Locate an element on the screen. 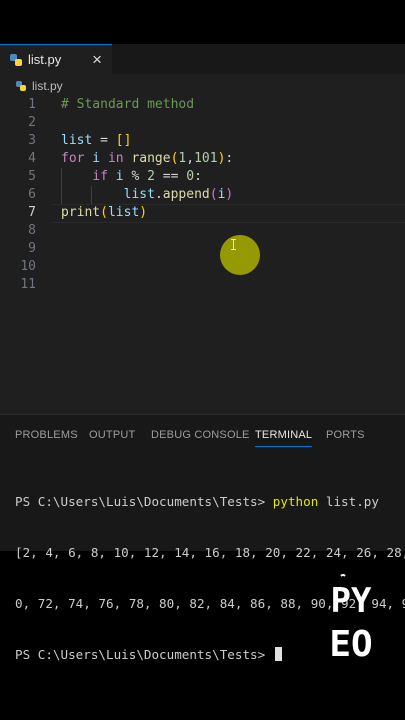 The image size is (405, 720). tab-label: list.py is located at coordinates (45, 59).